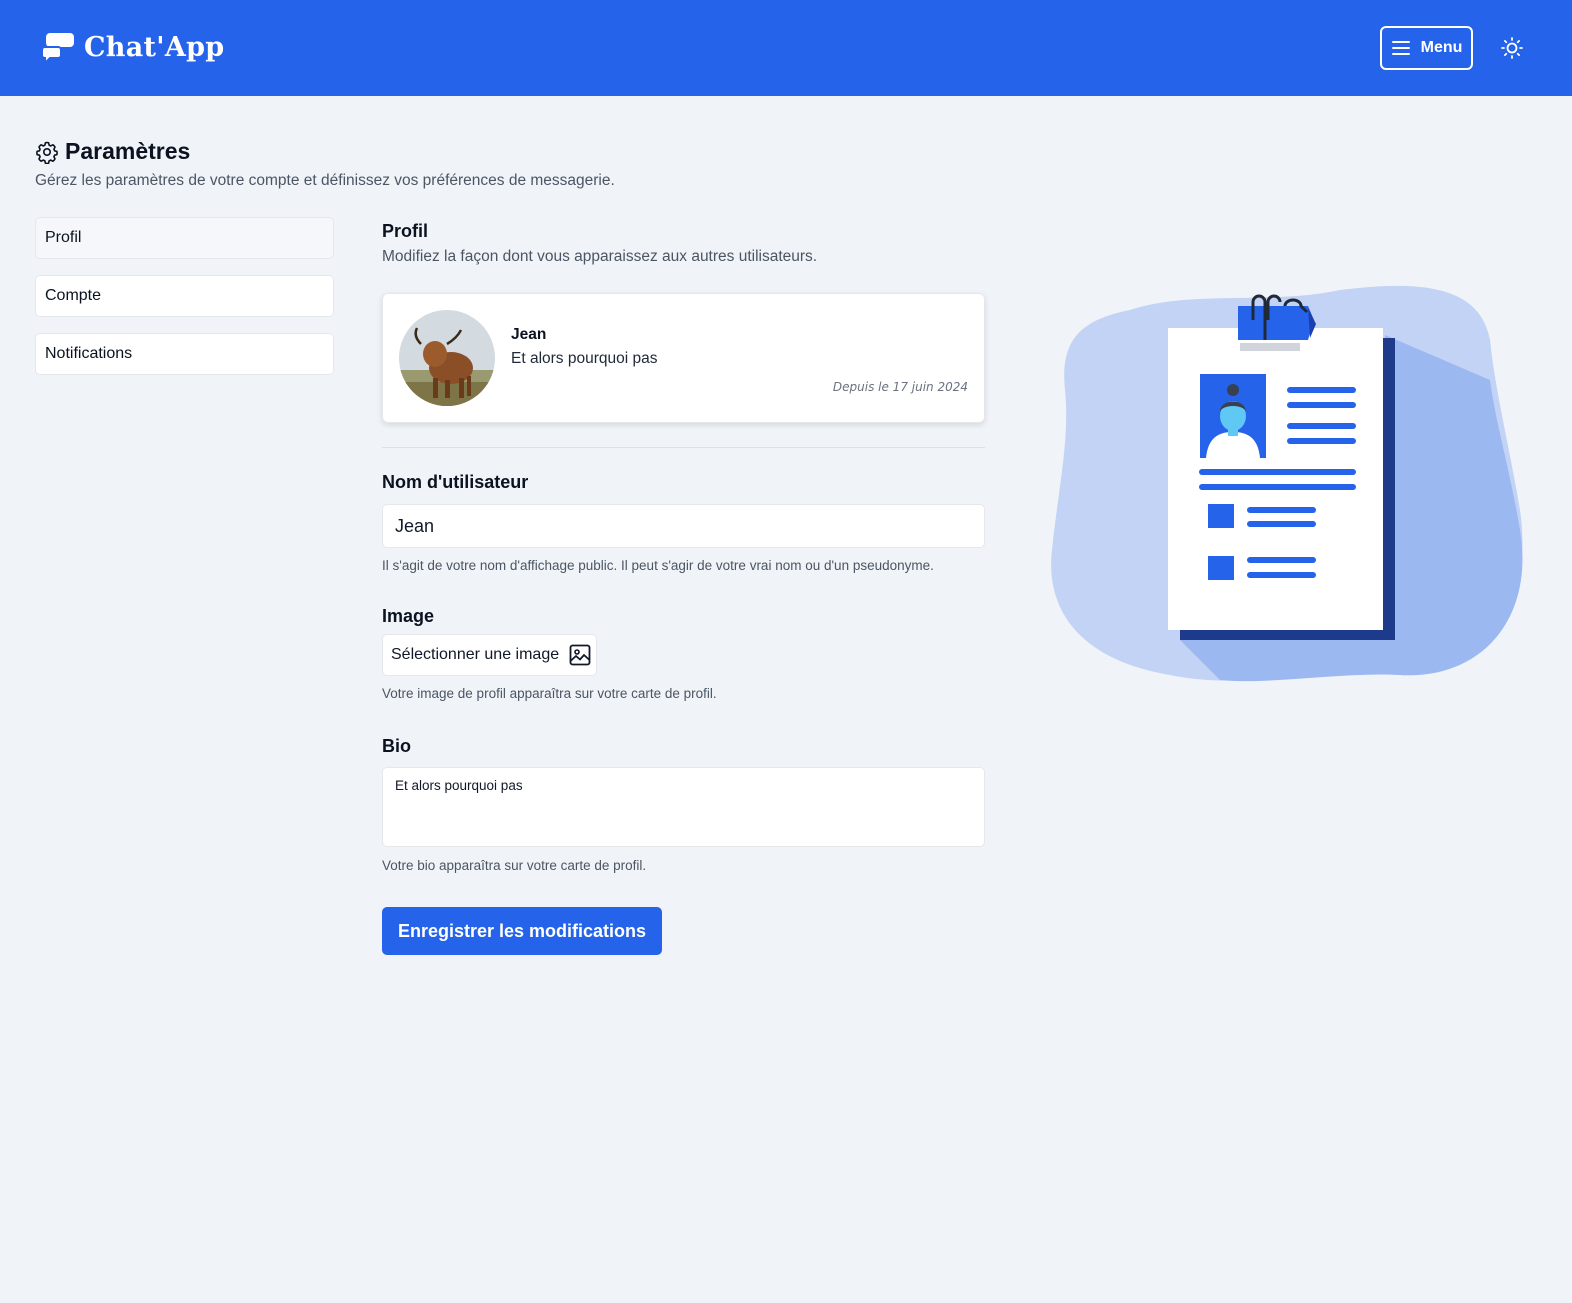  Describe the element at coordinates (154, 47) in the screenshot. I see `app-name: Chat'App` at that location.